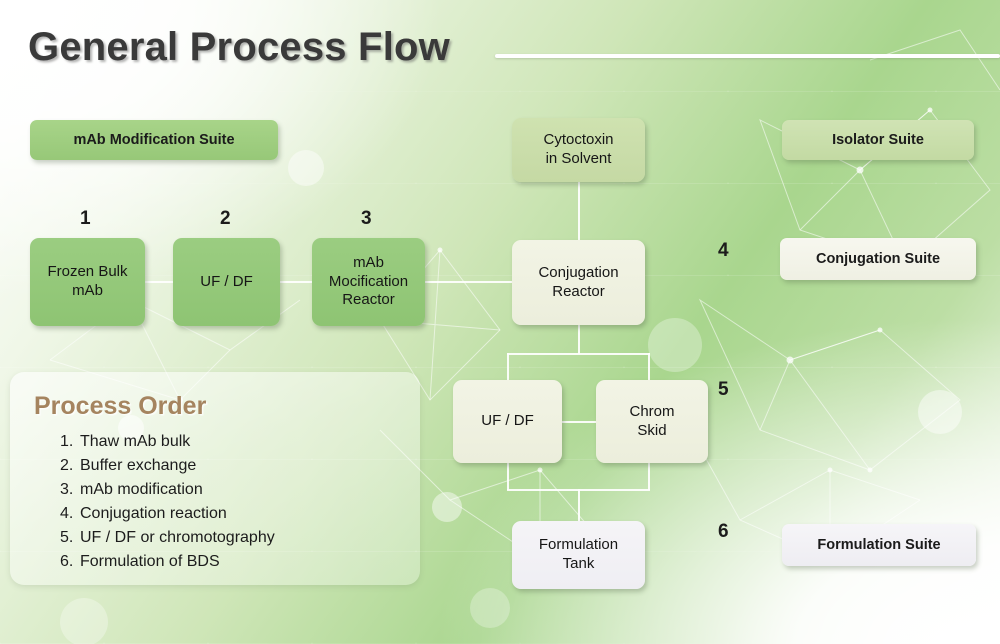 The height and width of the screenshot is (644, 1000). Describe the element at coordinates (141, 489) in the screenshot. I see `list-item-text: mAb modification` at that location.